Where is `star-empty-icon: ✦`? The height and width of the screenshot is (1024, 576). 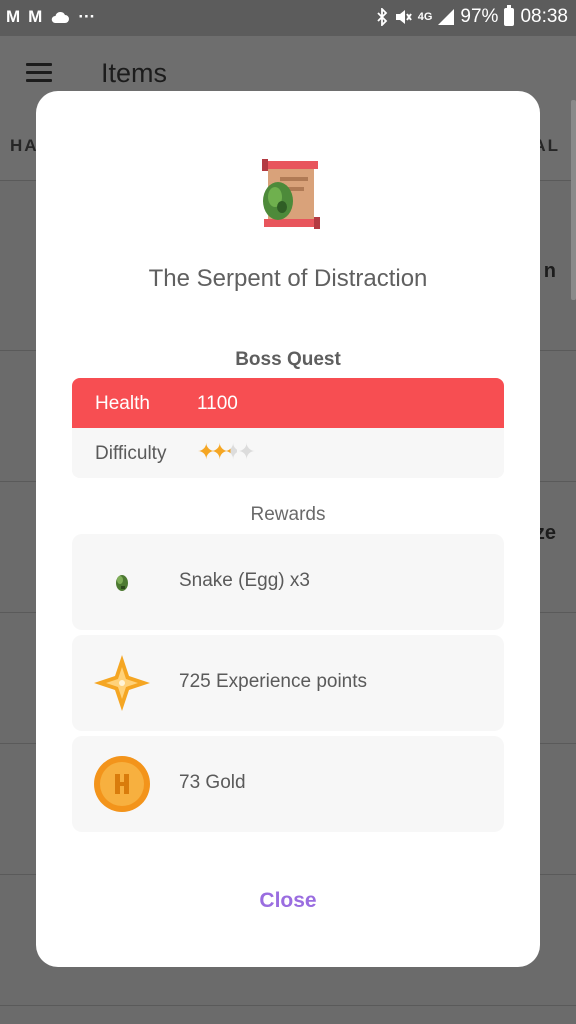
star-empty-icon: ✦ is located at coordinates (246, 451).